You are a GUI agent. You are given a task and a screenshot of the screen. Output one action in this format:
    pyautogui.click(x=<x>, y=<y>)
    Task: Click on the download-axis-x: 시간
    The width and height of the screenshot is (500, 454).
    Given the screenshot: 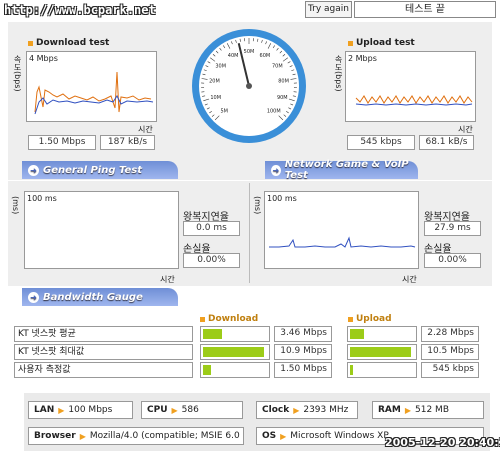 What is the action you would take?
    pyautogui.click(x=145, y=129)
    